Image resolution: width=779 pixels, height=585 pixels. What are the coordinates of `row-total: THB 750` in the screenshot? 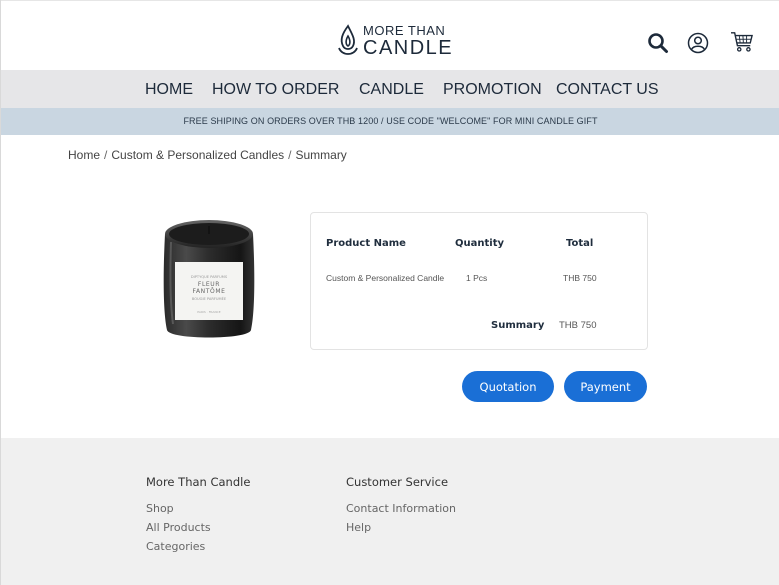 It's located at (580, 278).